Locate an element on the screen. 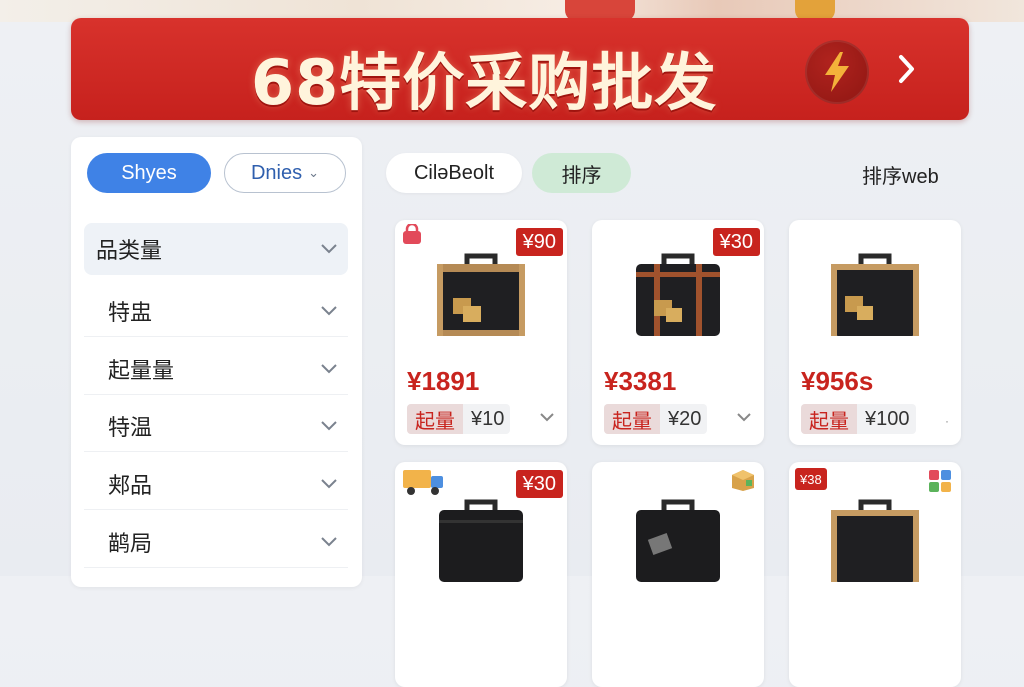  product-card: ¥956s 起量 ¥100 · is located at coordinates (875, 332).